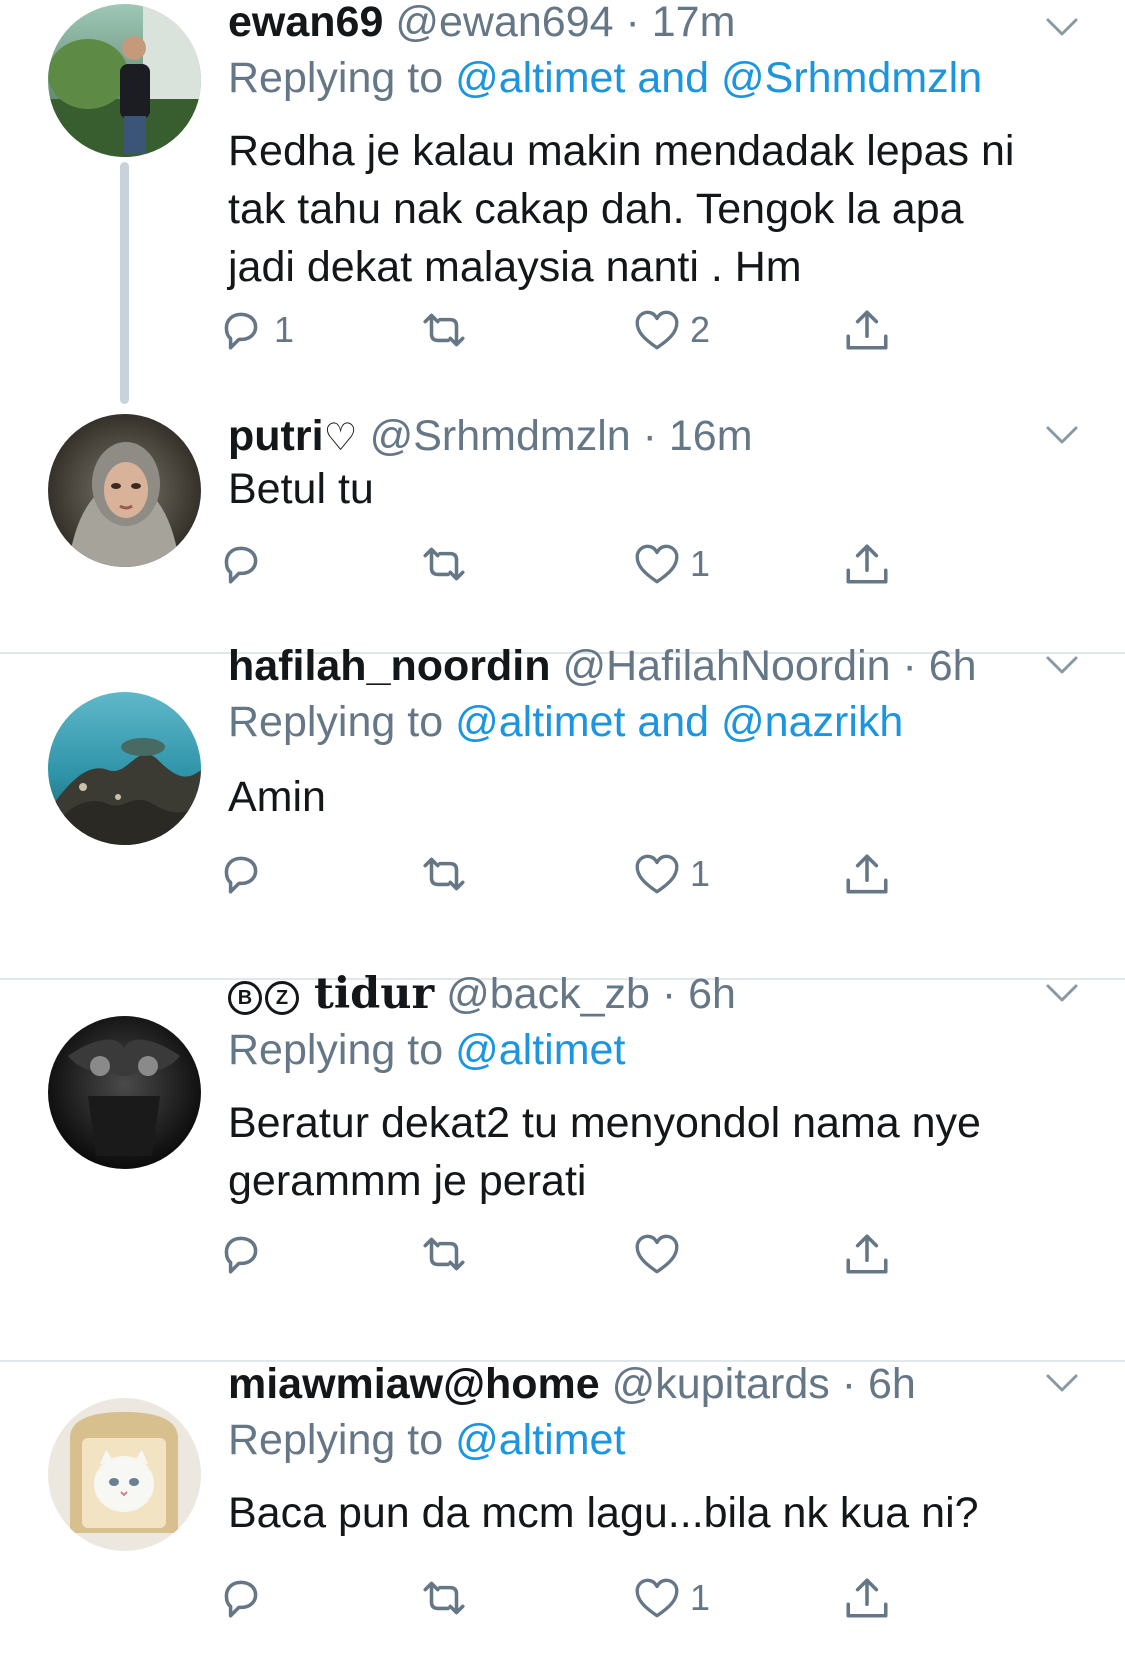 This screenshot has height=1674, width=1125. I want to click on user-handle: @ewan694, so click(504, 23).